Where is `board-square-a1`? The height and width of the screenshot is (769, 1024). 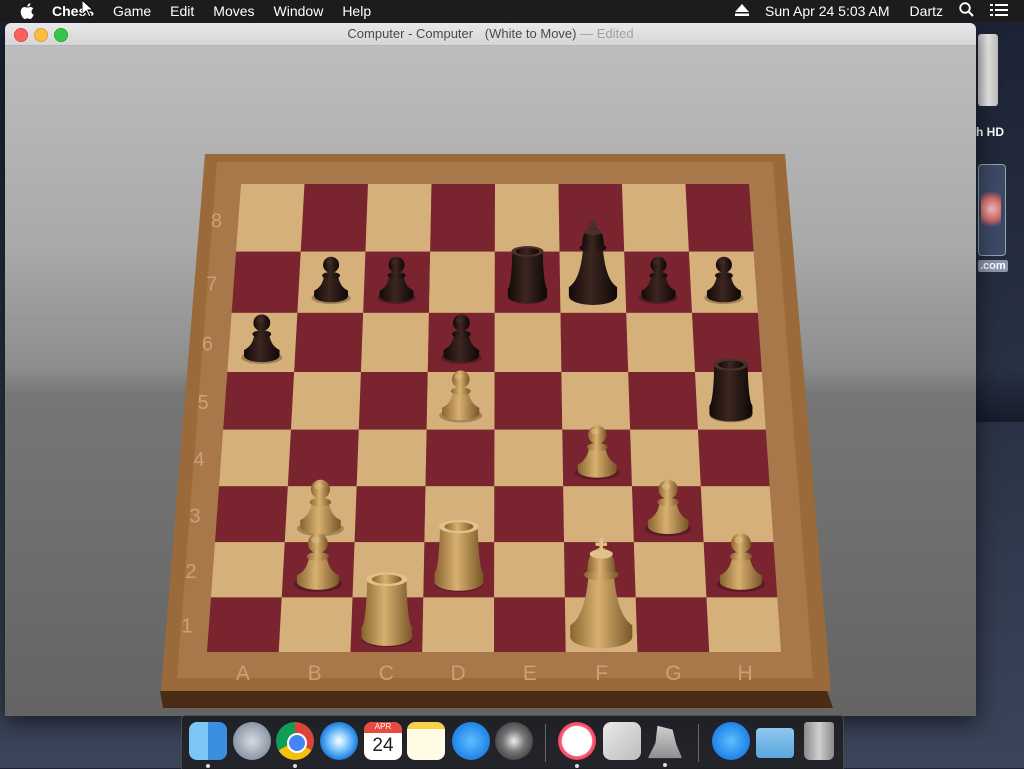
board-square-a1 is located at coordinates (244, 624).